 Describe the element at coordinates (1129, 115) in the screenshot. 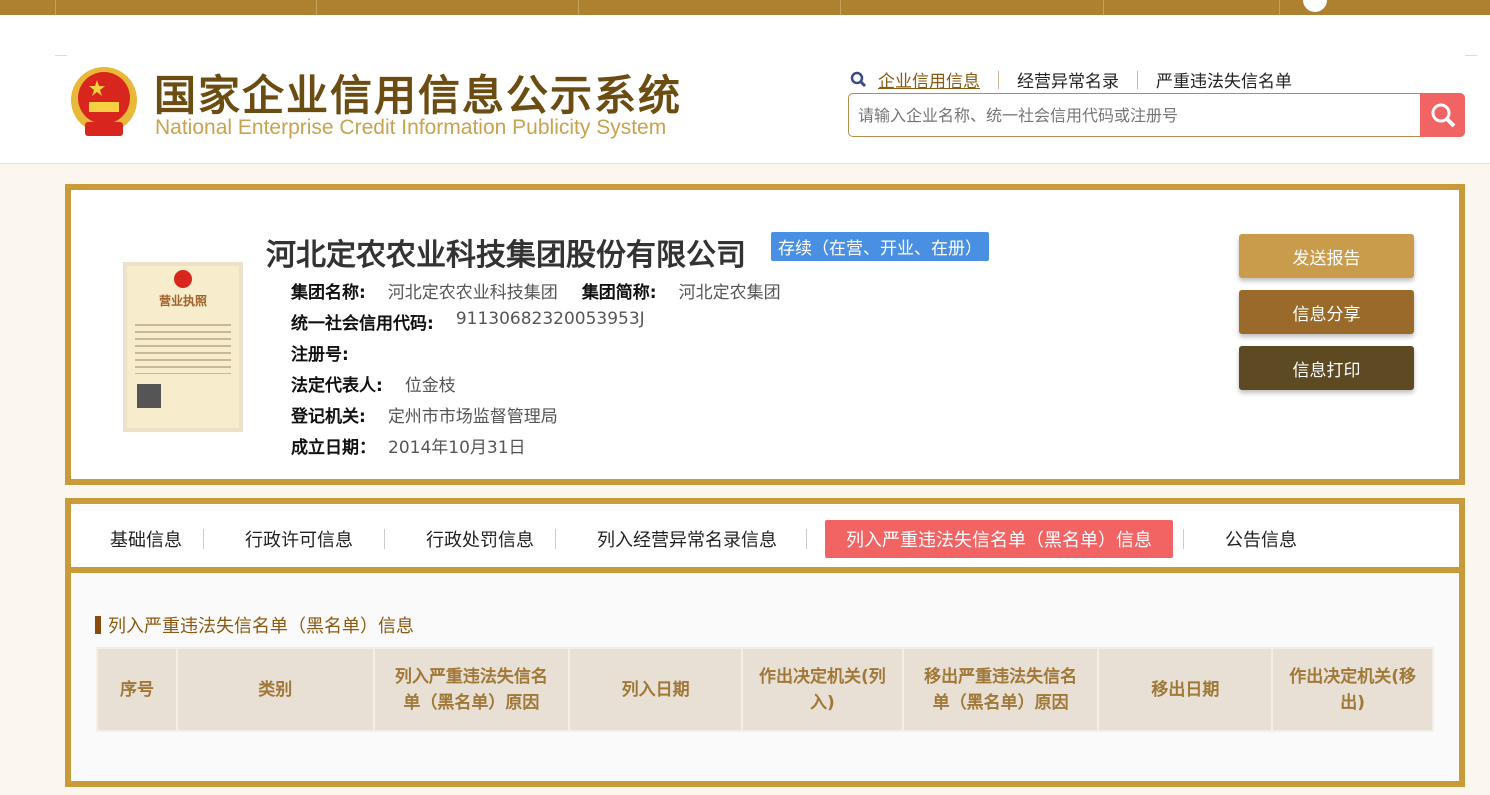

I see `search-input` at that location.